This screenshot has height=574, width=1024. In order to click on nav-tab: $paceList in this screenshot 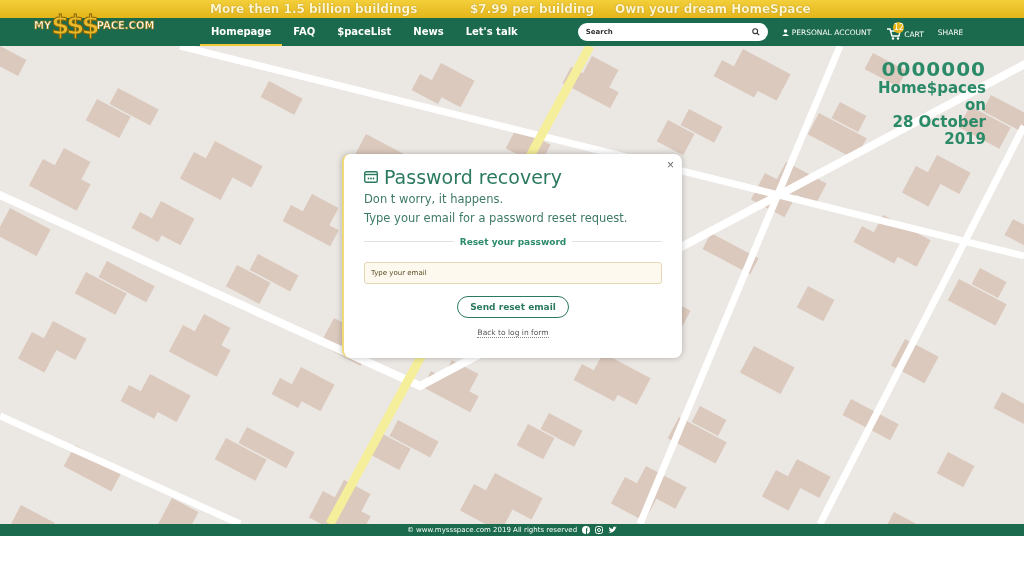, I will do `click(364, 32)`.